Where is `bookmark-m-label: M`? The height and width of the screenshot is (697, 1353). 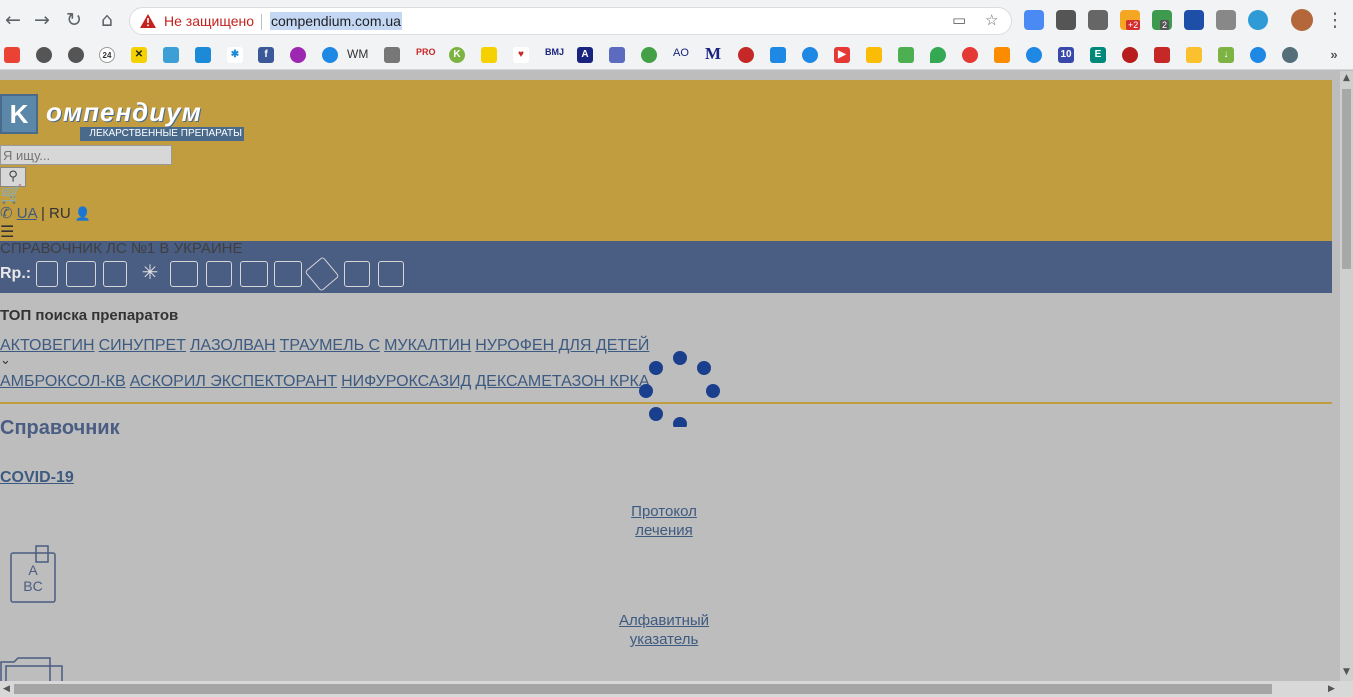
bookmark-m-label: M is located at coordinates (713, 54).